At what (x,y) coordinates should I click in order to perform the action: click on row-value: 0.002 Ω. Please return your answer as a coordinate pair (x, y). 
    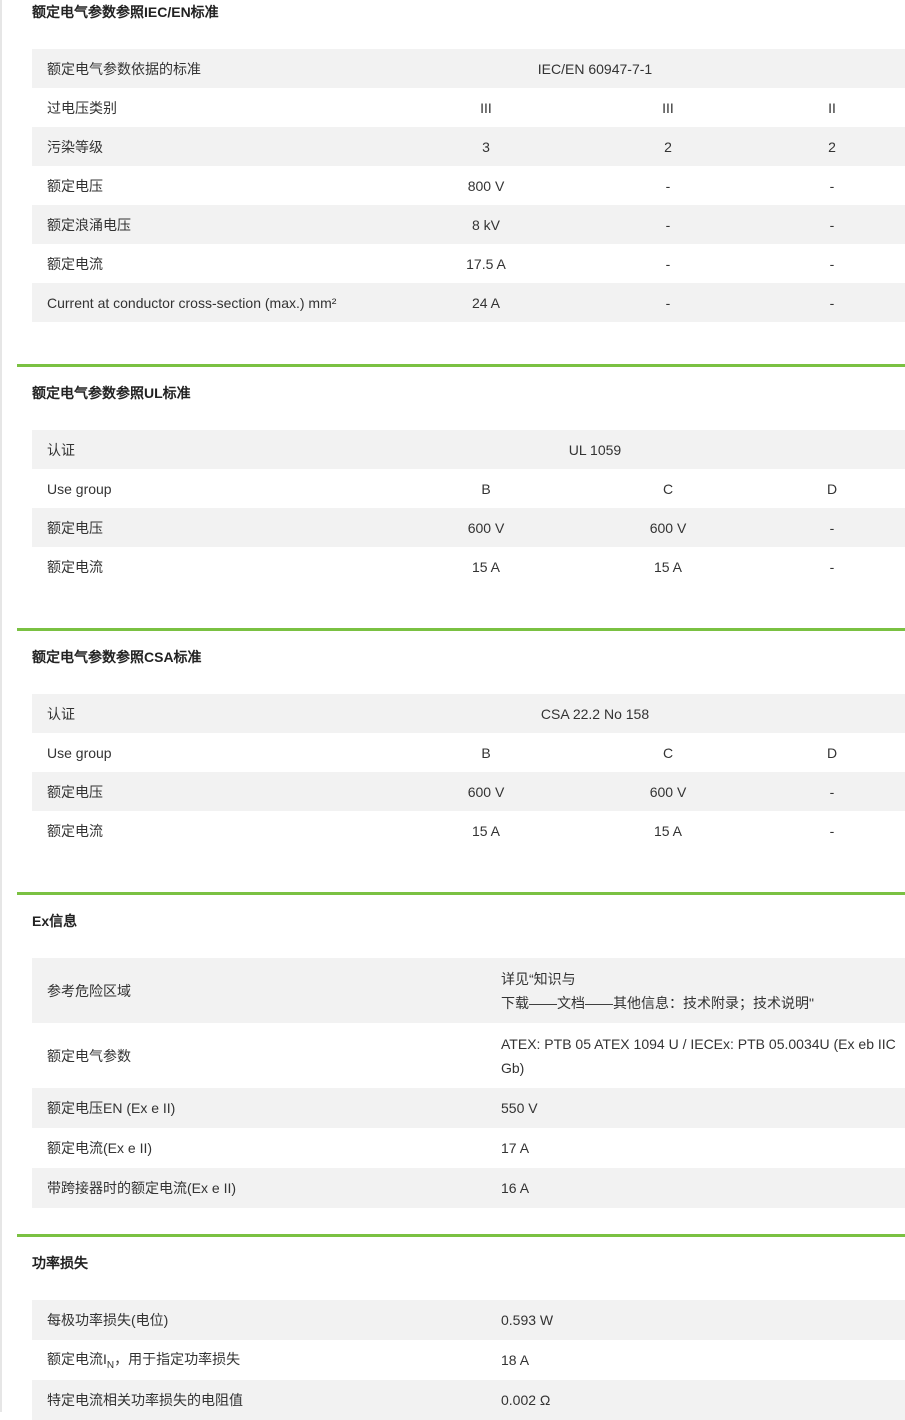
    Looking at the image, I should click on (695, 1400).